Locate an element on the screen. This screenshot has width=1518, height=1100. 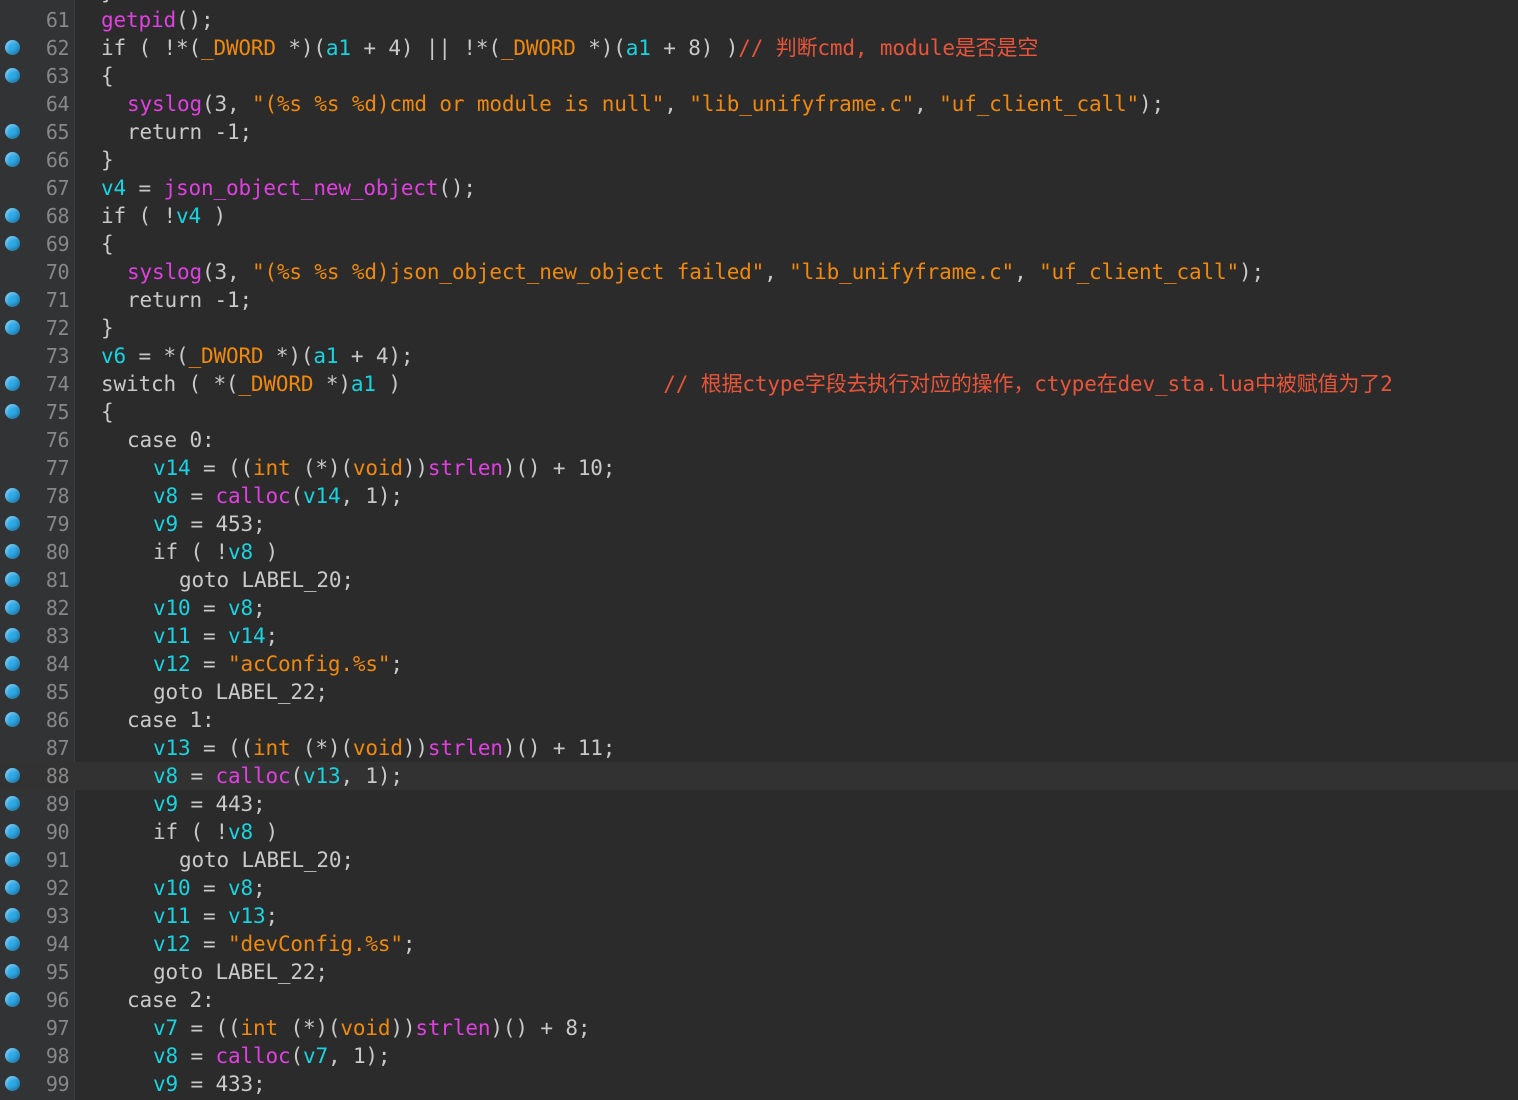
code-line: 85 goto LABEL_22; is located at coordinates (759, 692).